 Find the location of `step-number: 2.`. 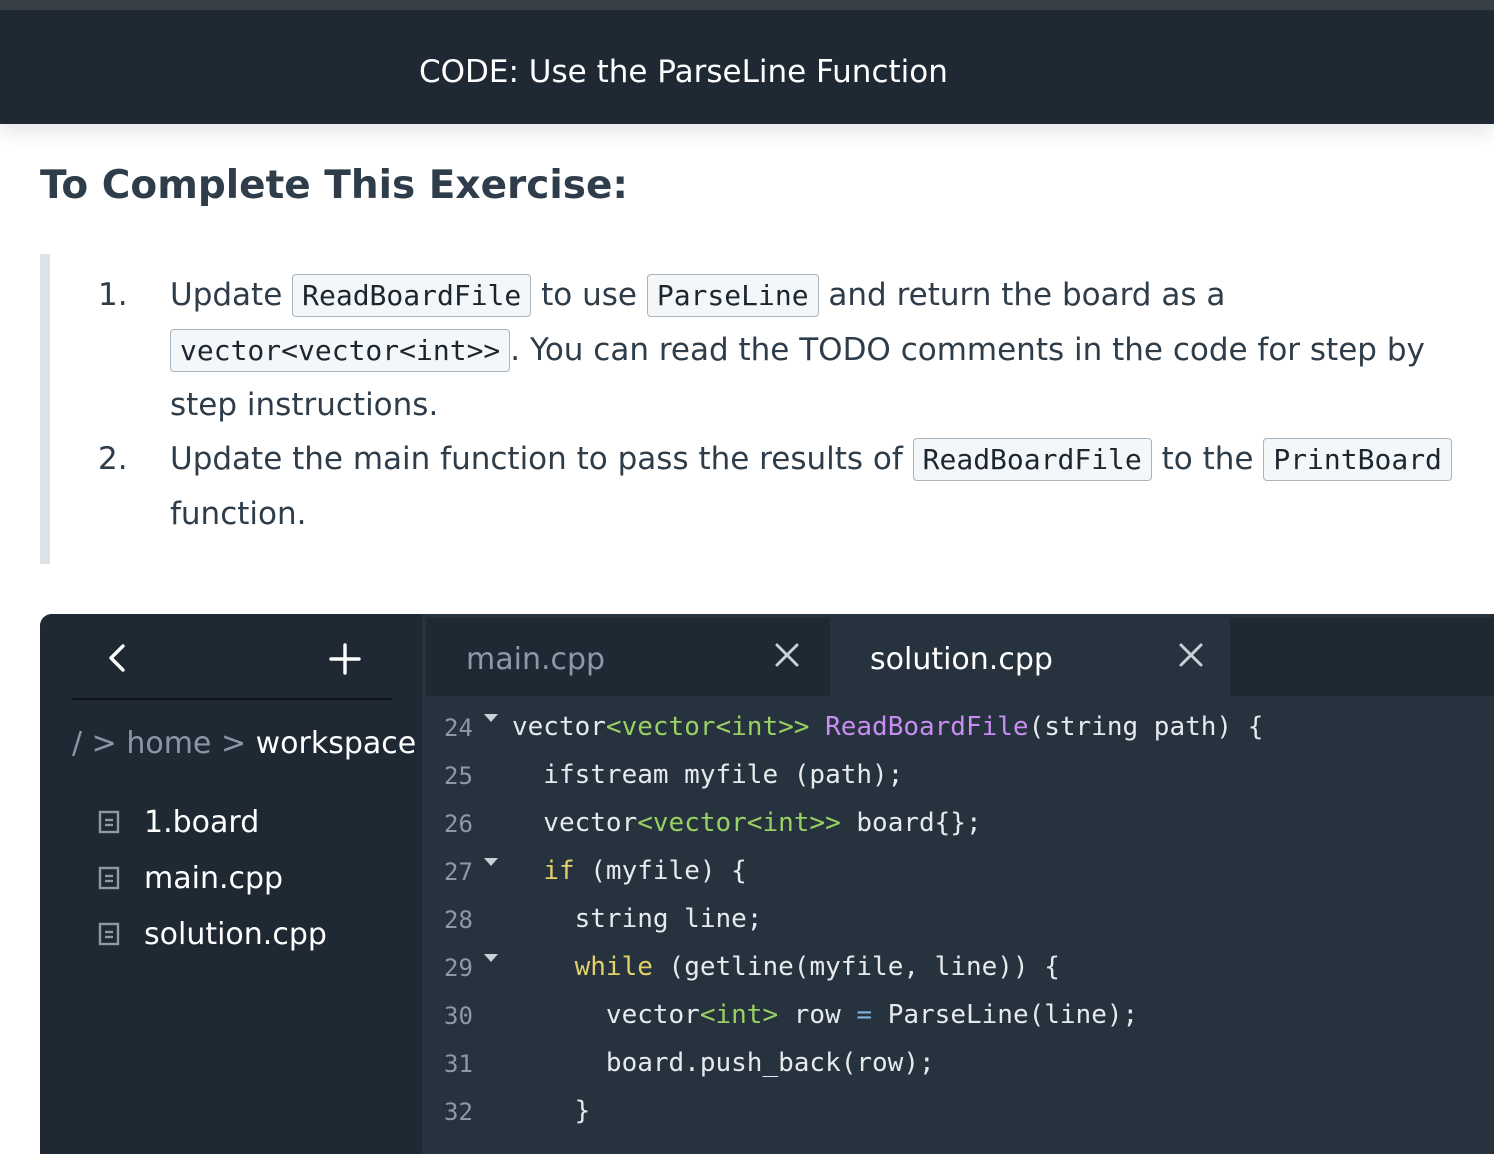

step-number: 2. is located at coordinates (113, 459).